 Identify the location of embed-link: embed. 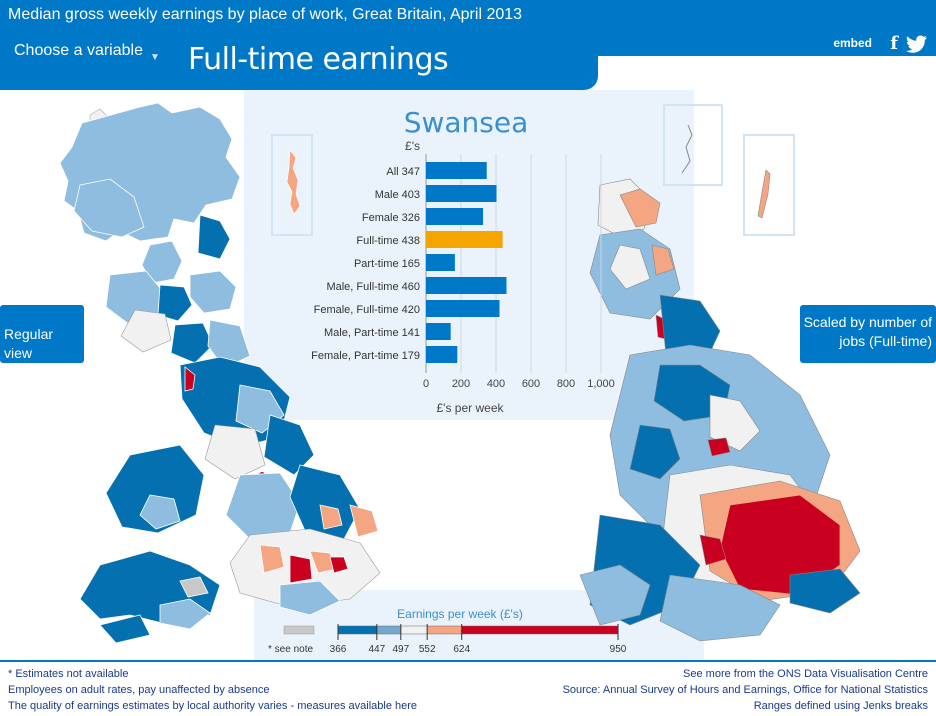
(852, 43).